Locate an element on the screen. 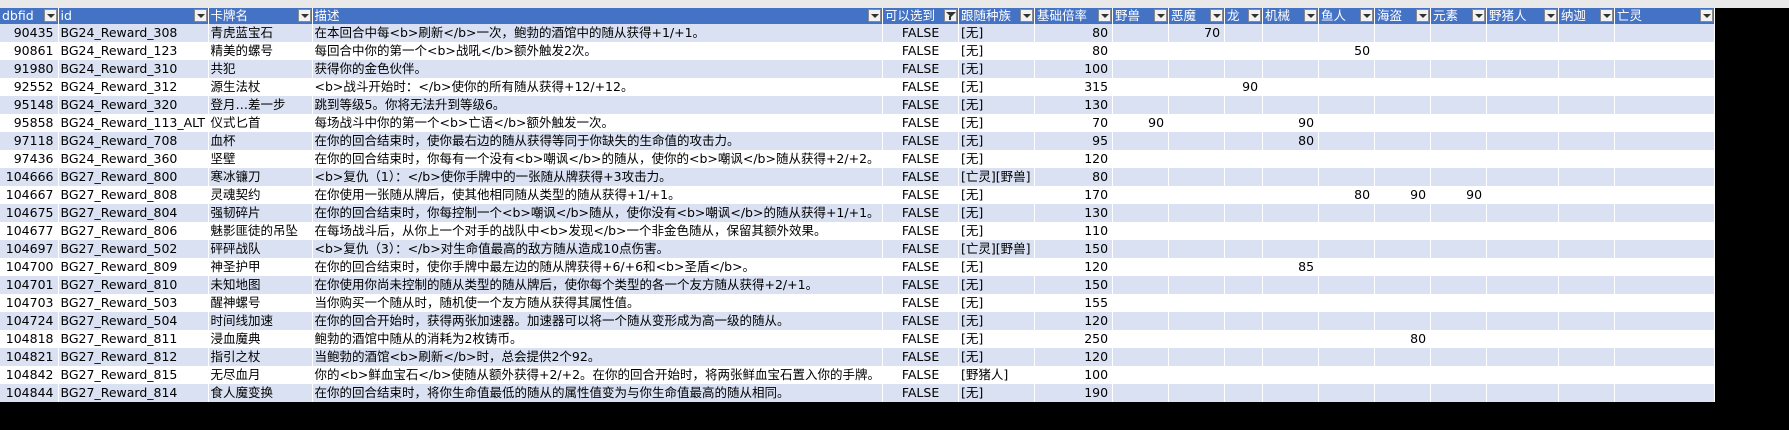 The width and height of the screenshot is (1789, 430). cell-name: 血杯 is located at coordinates (260, 141).